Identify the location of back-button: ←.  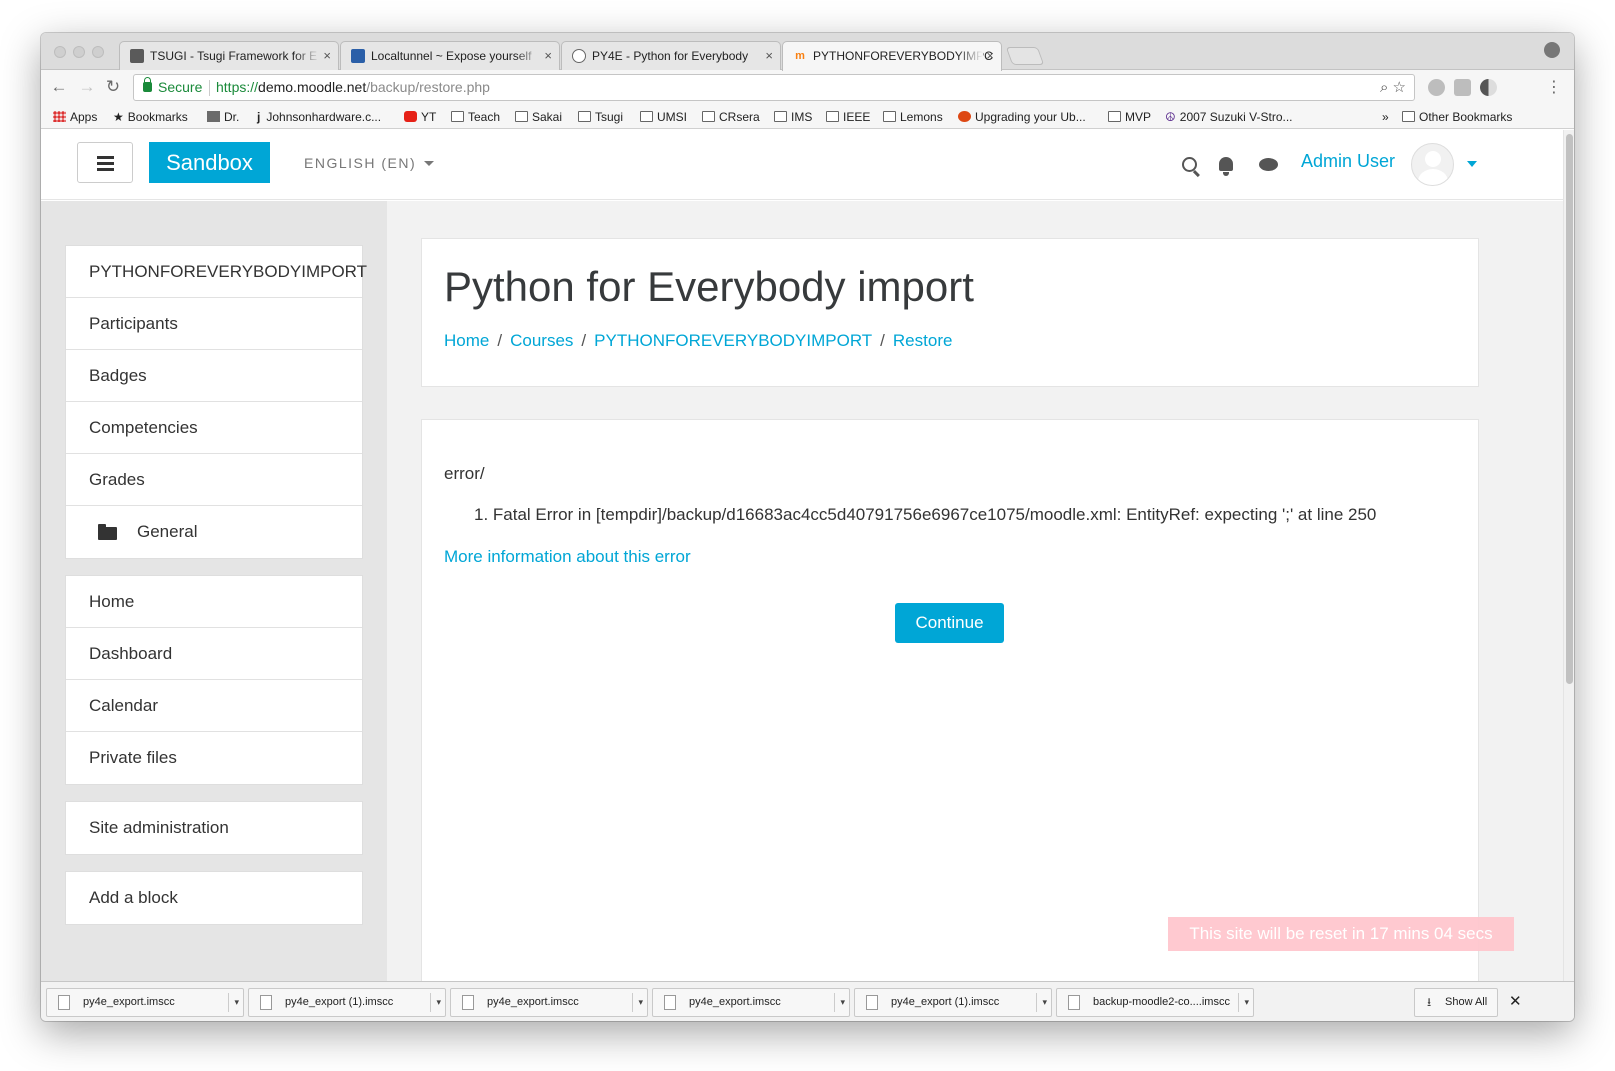
(59, 87).